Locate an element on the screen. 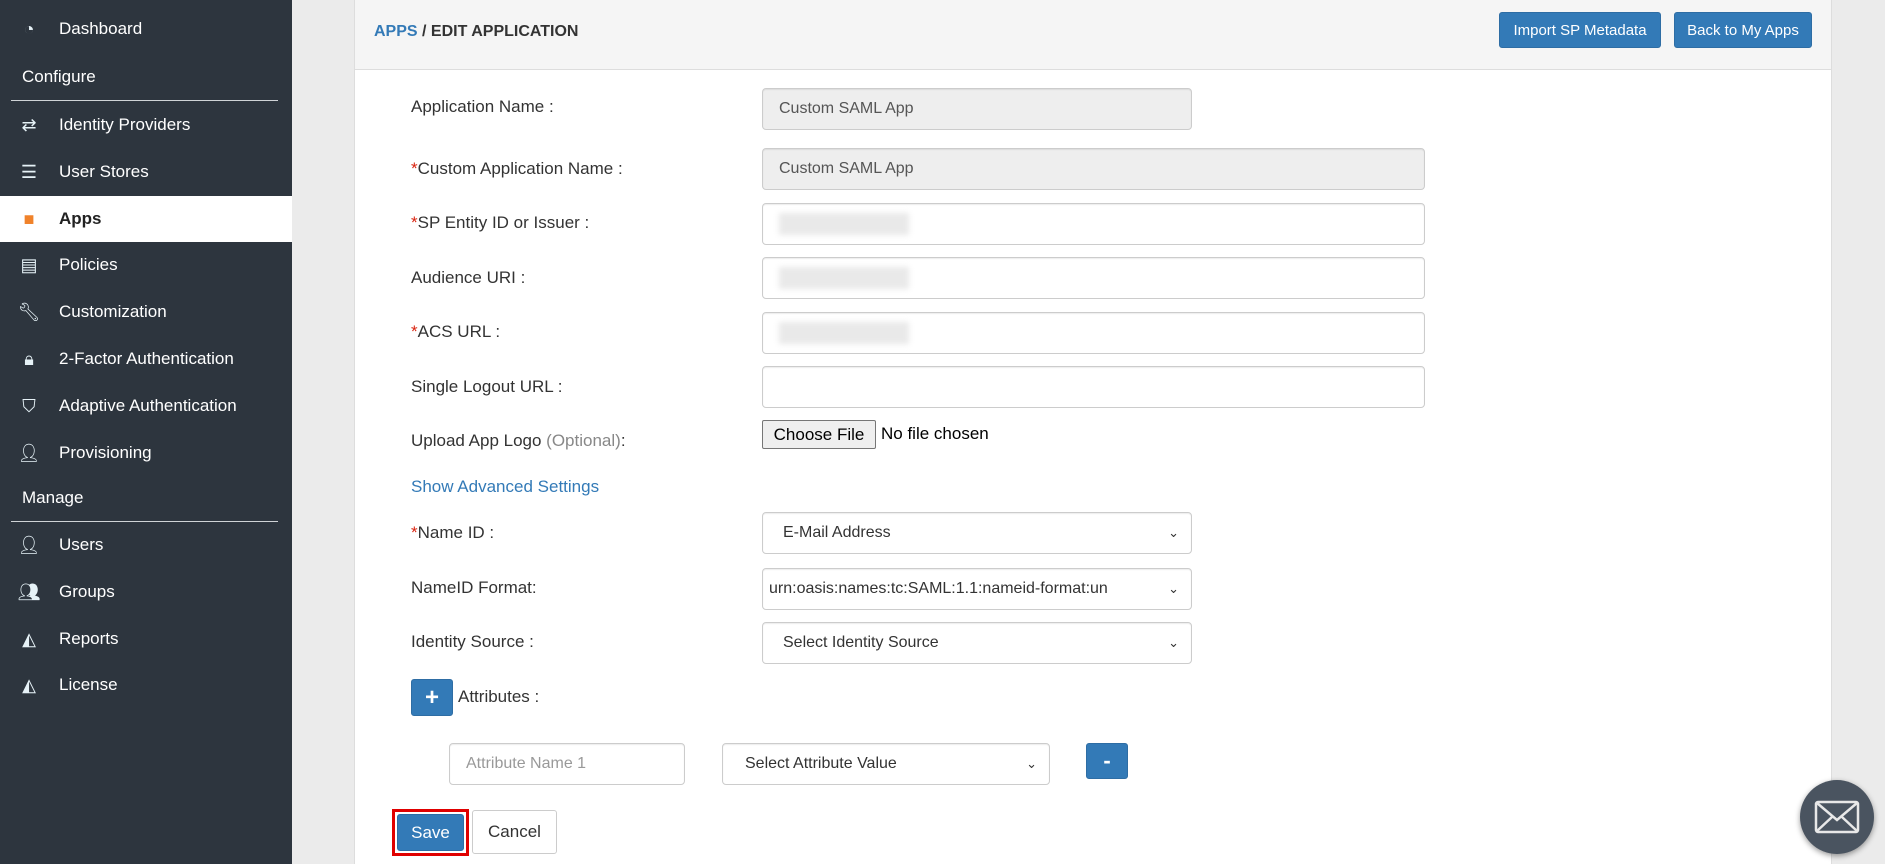  sidebar-item-adaptive-authentication: ⛉ Adaptive Authentication is located at coordinates (146, 406).